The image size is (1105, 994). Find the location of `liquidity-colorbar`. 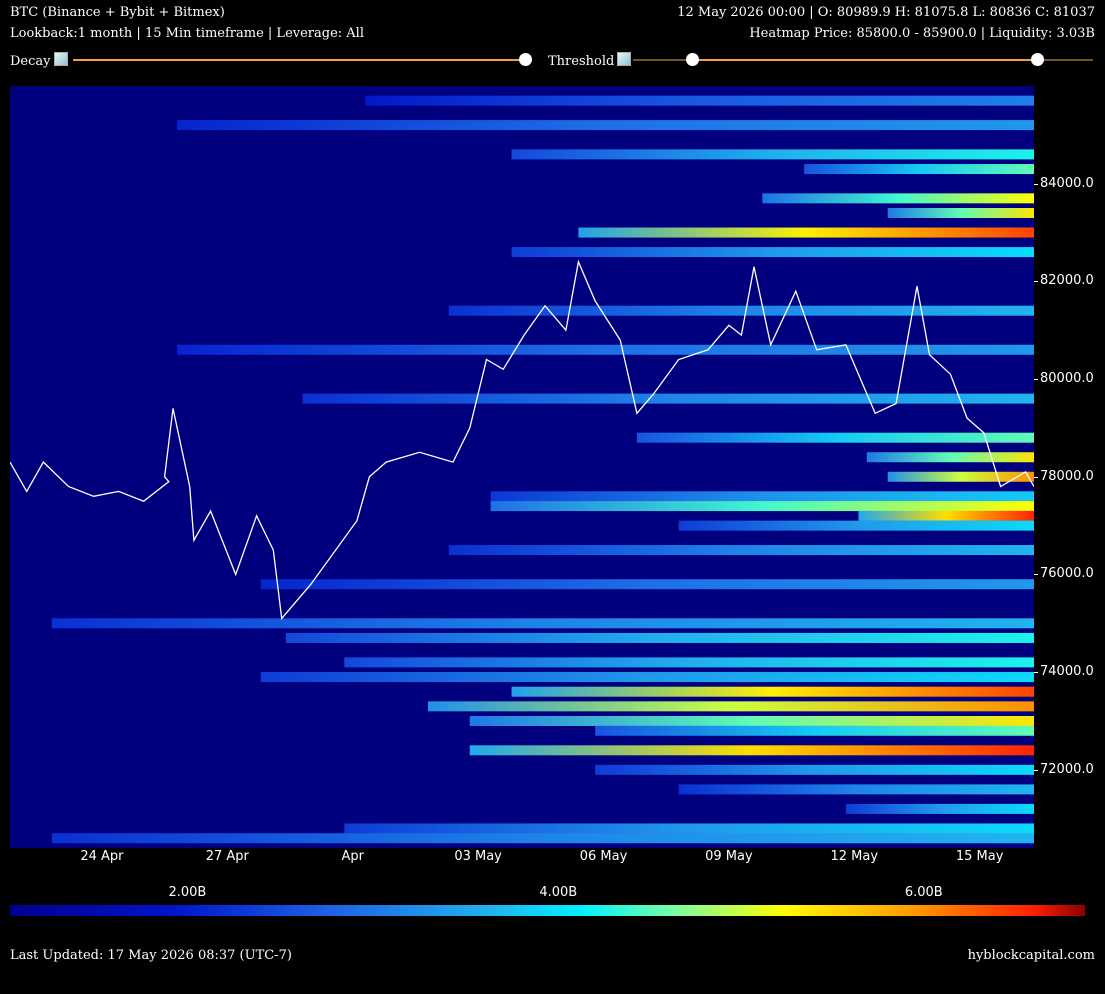

liquidity-colorbar is located at coordinates (547, 910).